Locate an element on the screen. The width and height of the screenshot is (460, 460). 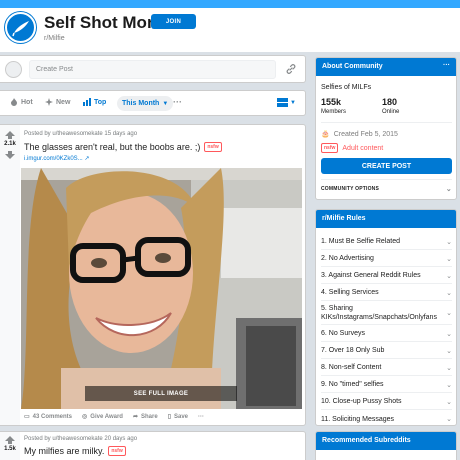
members-label: Members is located at coordinates (334, 112).